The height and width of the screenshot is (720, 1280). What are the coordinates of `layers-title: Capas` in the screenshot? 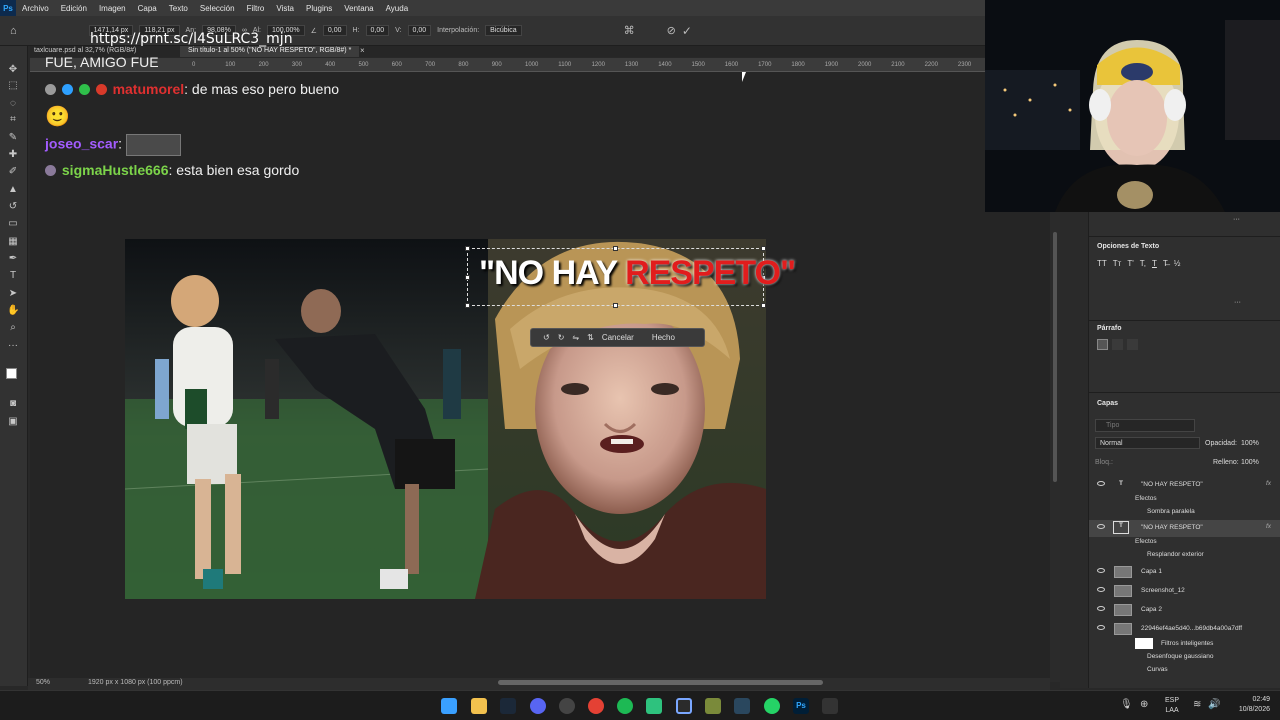 It's located at (1107, 403).